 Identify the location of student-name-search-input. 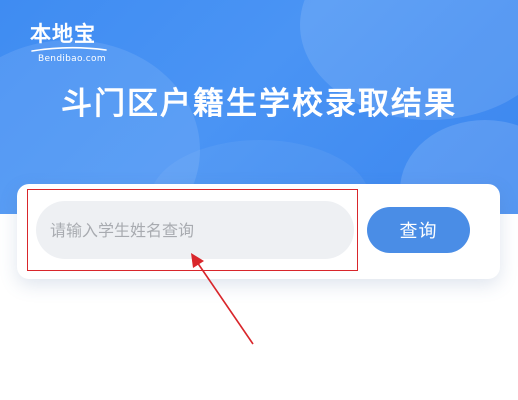
(195, 230).